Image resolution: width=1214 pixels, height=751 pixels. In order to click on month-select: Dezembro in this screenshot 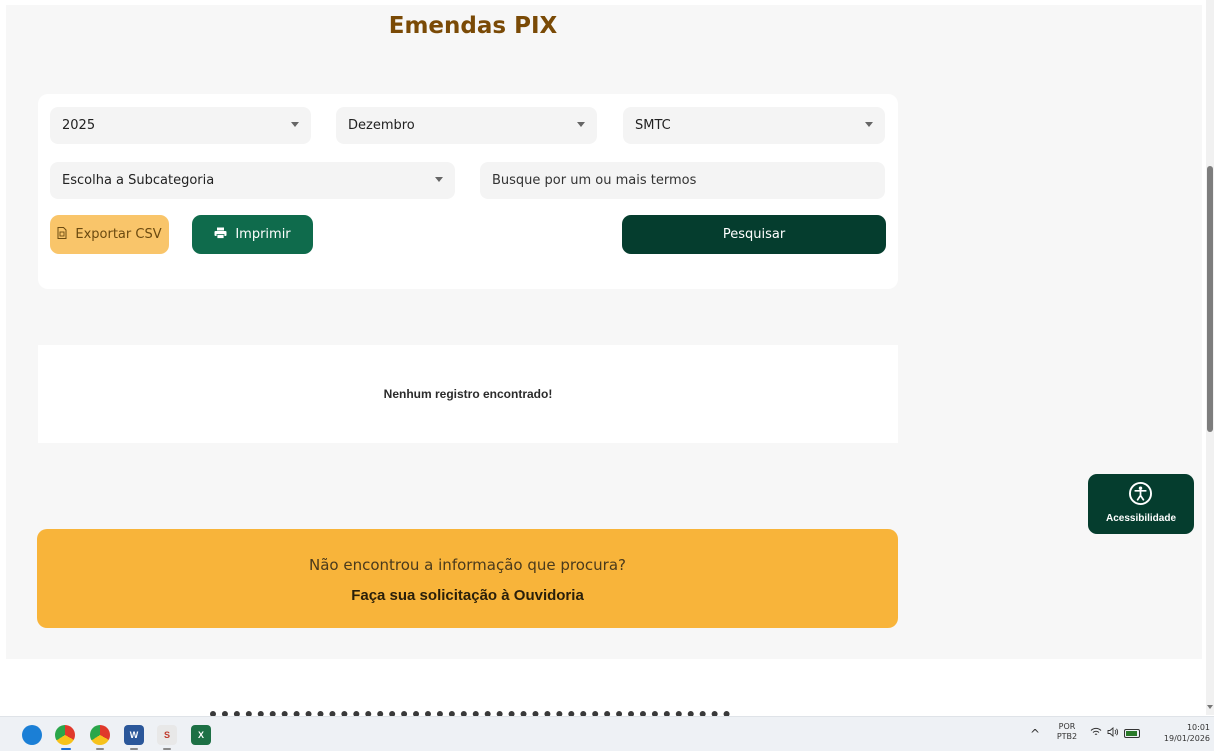, I will do `click(466, 125)`.